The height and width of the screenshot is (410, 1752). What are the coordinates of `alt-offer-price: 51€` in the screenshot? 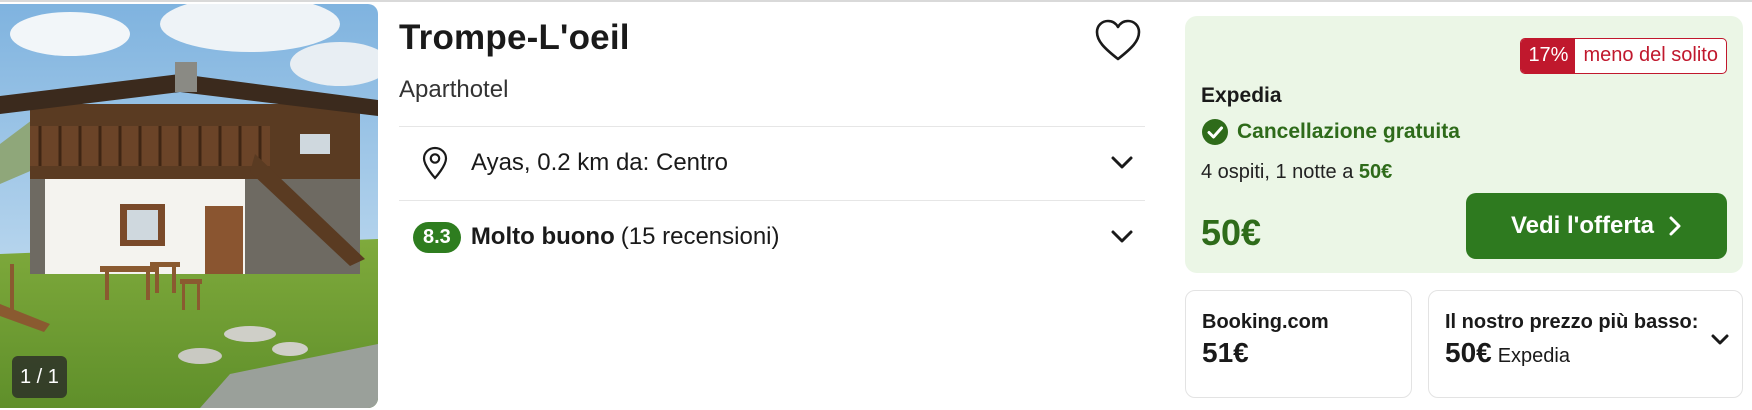 It's located at (1225, 352).